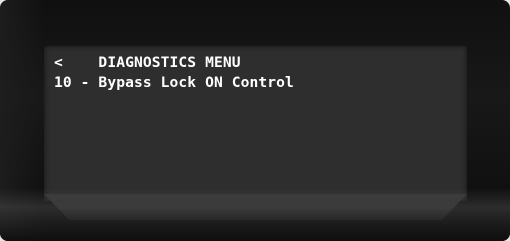 Image resolution: width=510 pixels, height=241 pixels. Describe the element at coordinates (22, 120) in the screenshot. I see `bezel-shading-left` at that location.